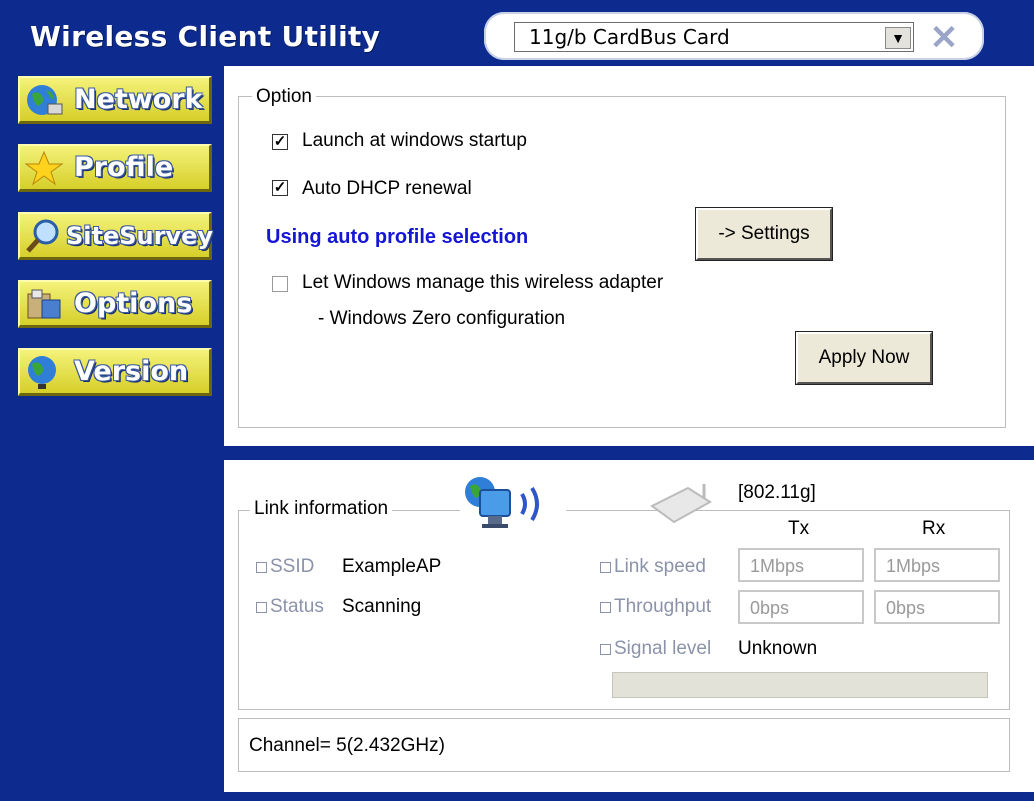 This screenshot has height=801, width=1034. I want to click on auto-dhcp-label: Auto DHCP renewal, so click(387, 188).